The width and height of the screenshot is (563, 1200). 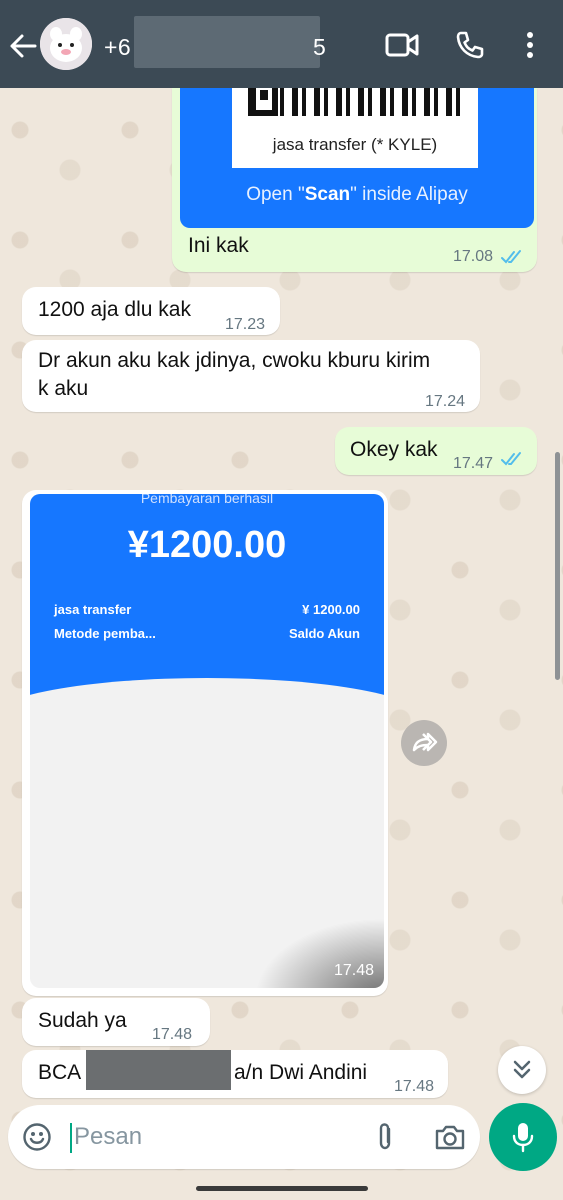 What do you see at coordinates (108, 1137) in the screenshot?
I see `message-input: Pesan` at bounding box center [108, 1137].